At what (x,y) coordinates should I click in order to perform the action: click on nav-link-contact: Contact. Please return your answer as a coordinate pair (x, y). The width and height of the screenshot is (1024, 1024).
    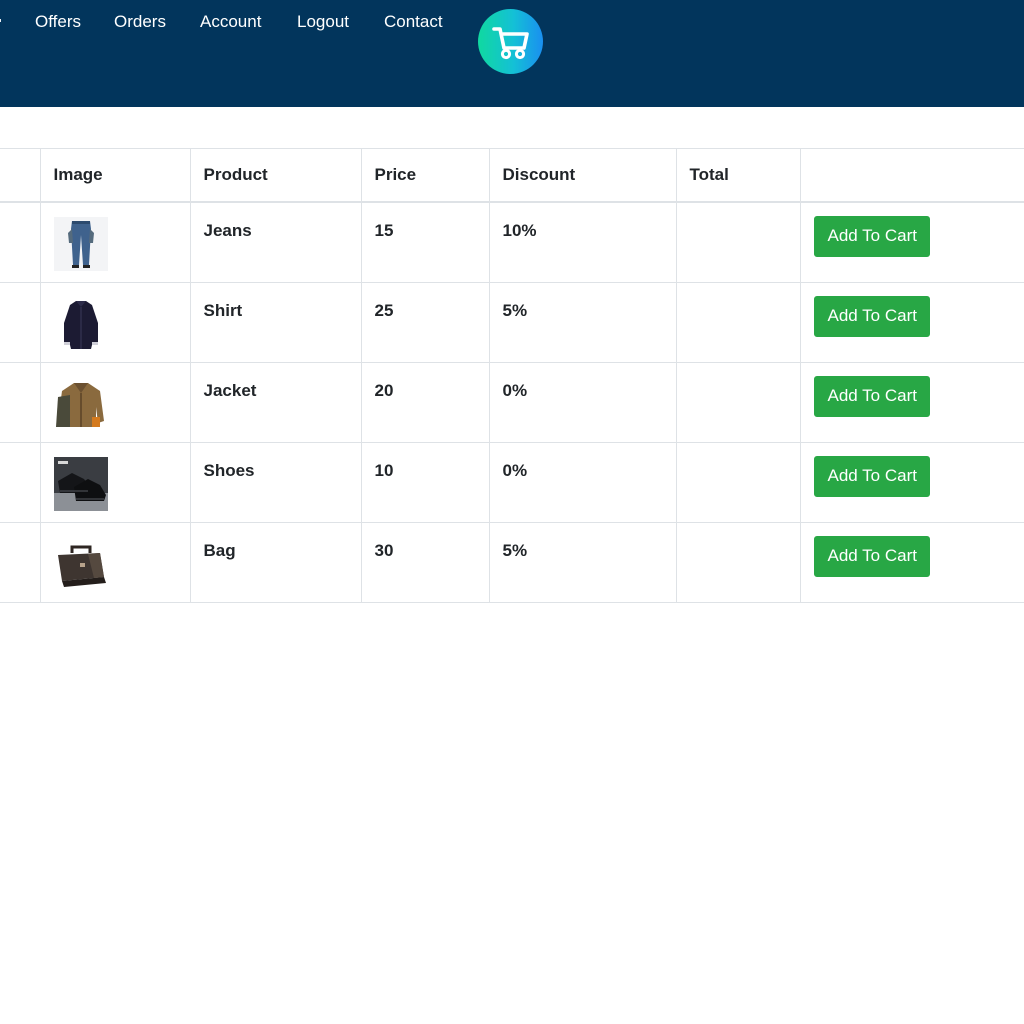
    Looking at the image, I should click on (413, 22).